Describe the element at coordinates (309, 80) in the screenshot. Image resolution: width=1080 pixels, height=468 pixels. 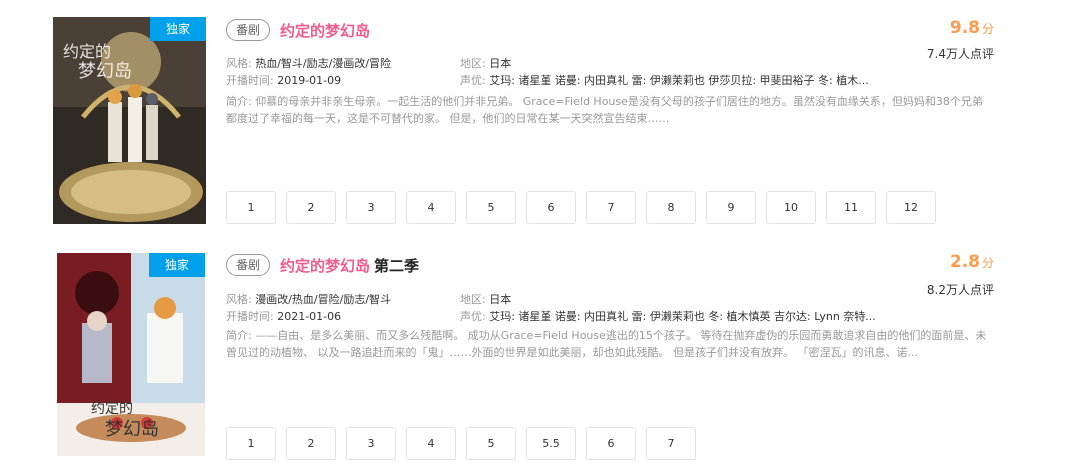
I see `date-value: 2019-01-09` at that location.